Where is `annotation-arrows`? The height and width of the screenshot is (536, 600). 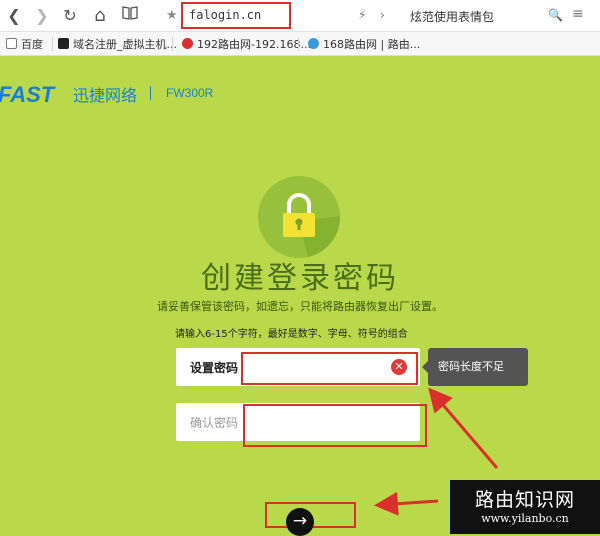 annotation-arrows is located at coordinates (436, 451).